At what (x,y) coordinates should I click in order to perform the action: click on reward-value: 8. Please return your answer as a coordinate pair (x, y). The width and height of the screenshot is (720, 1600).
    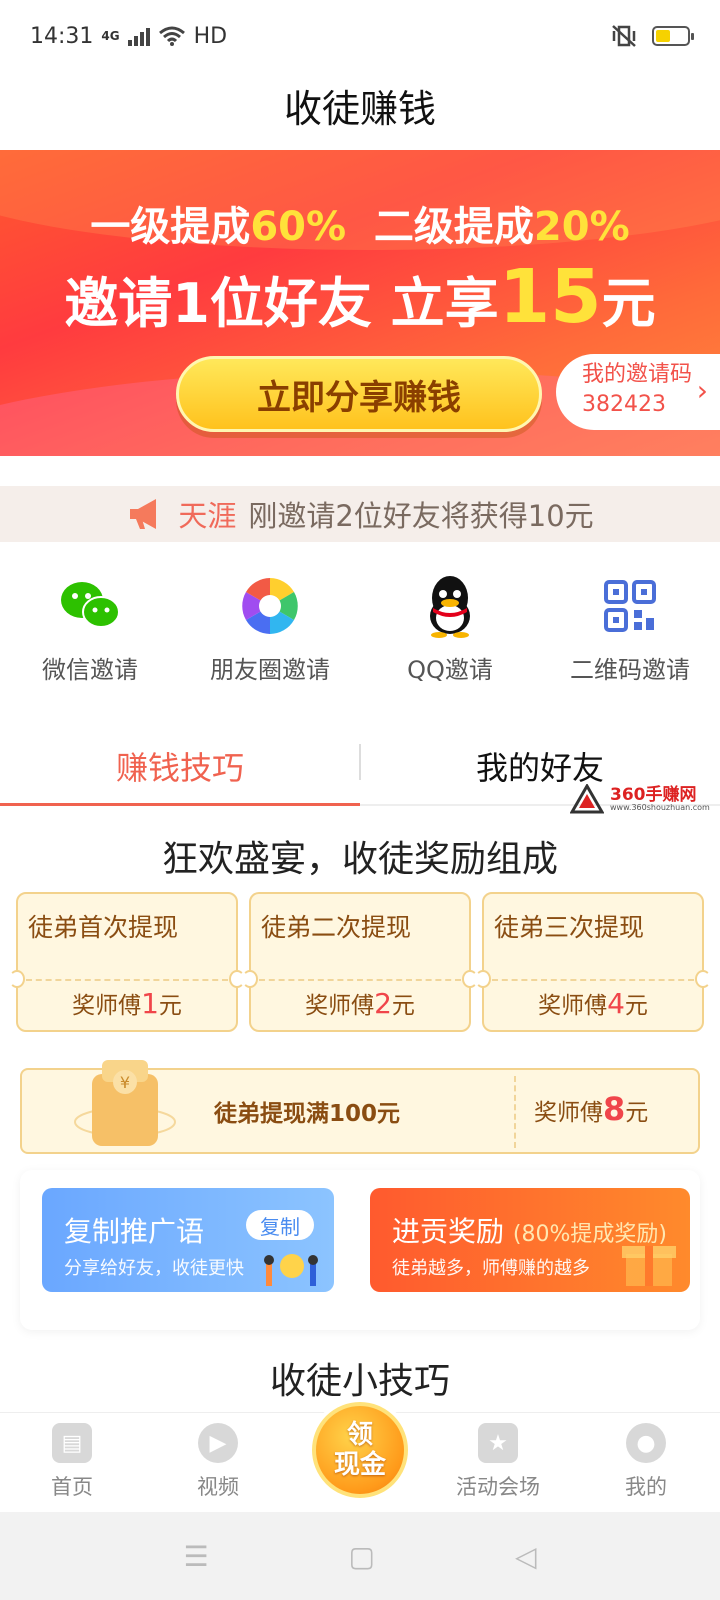
    Looking at the image, I should click on (614, 1109).